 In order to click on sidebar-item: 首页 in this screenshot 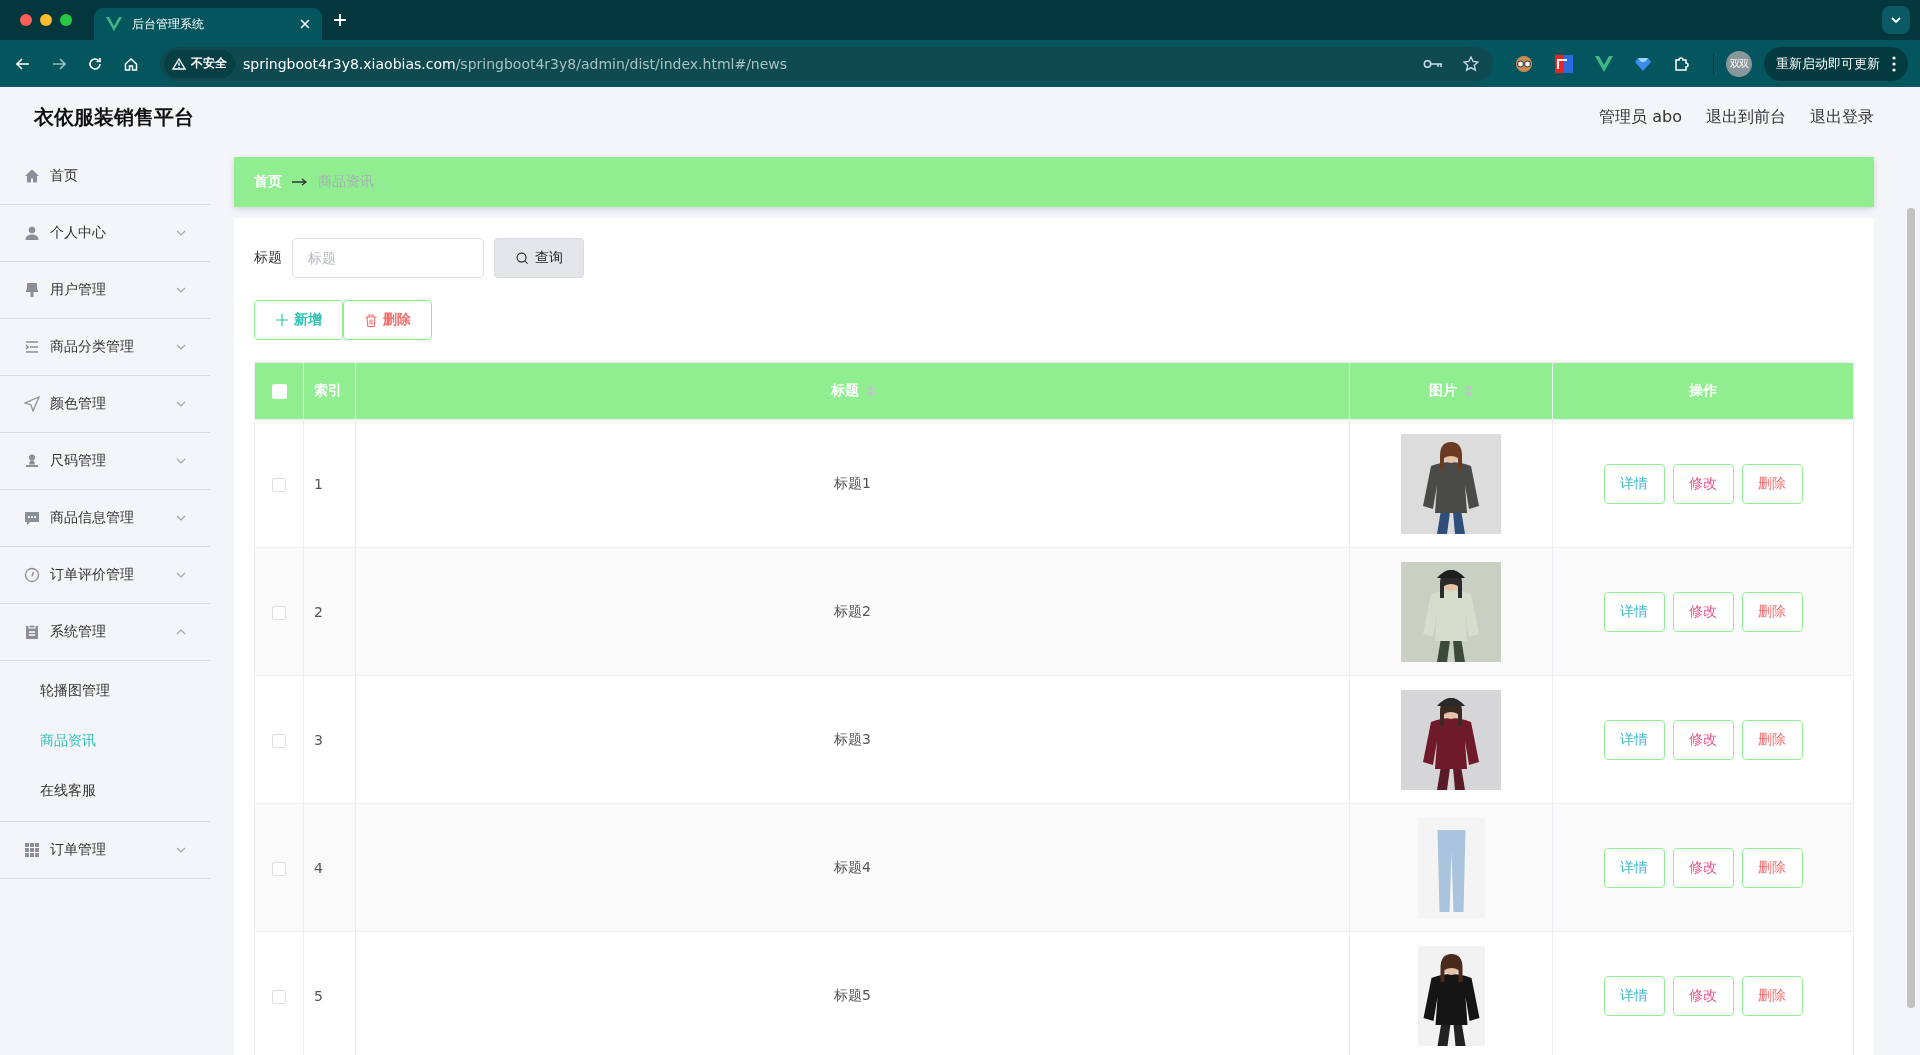, I will do `click(105, 176)`.